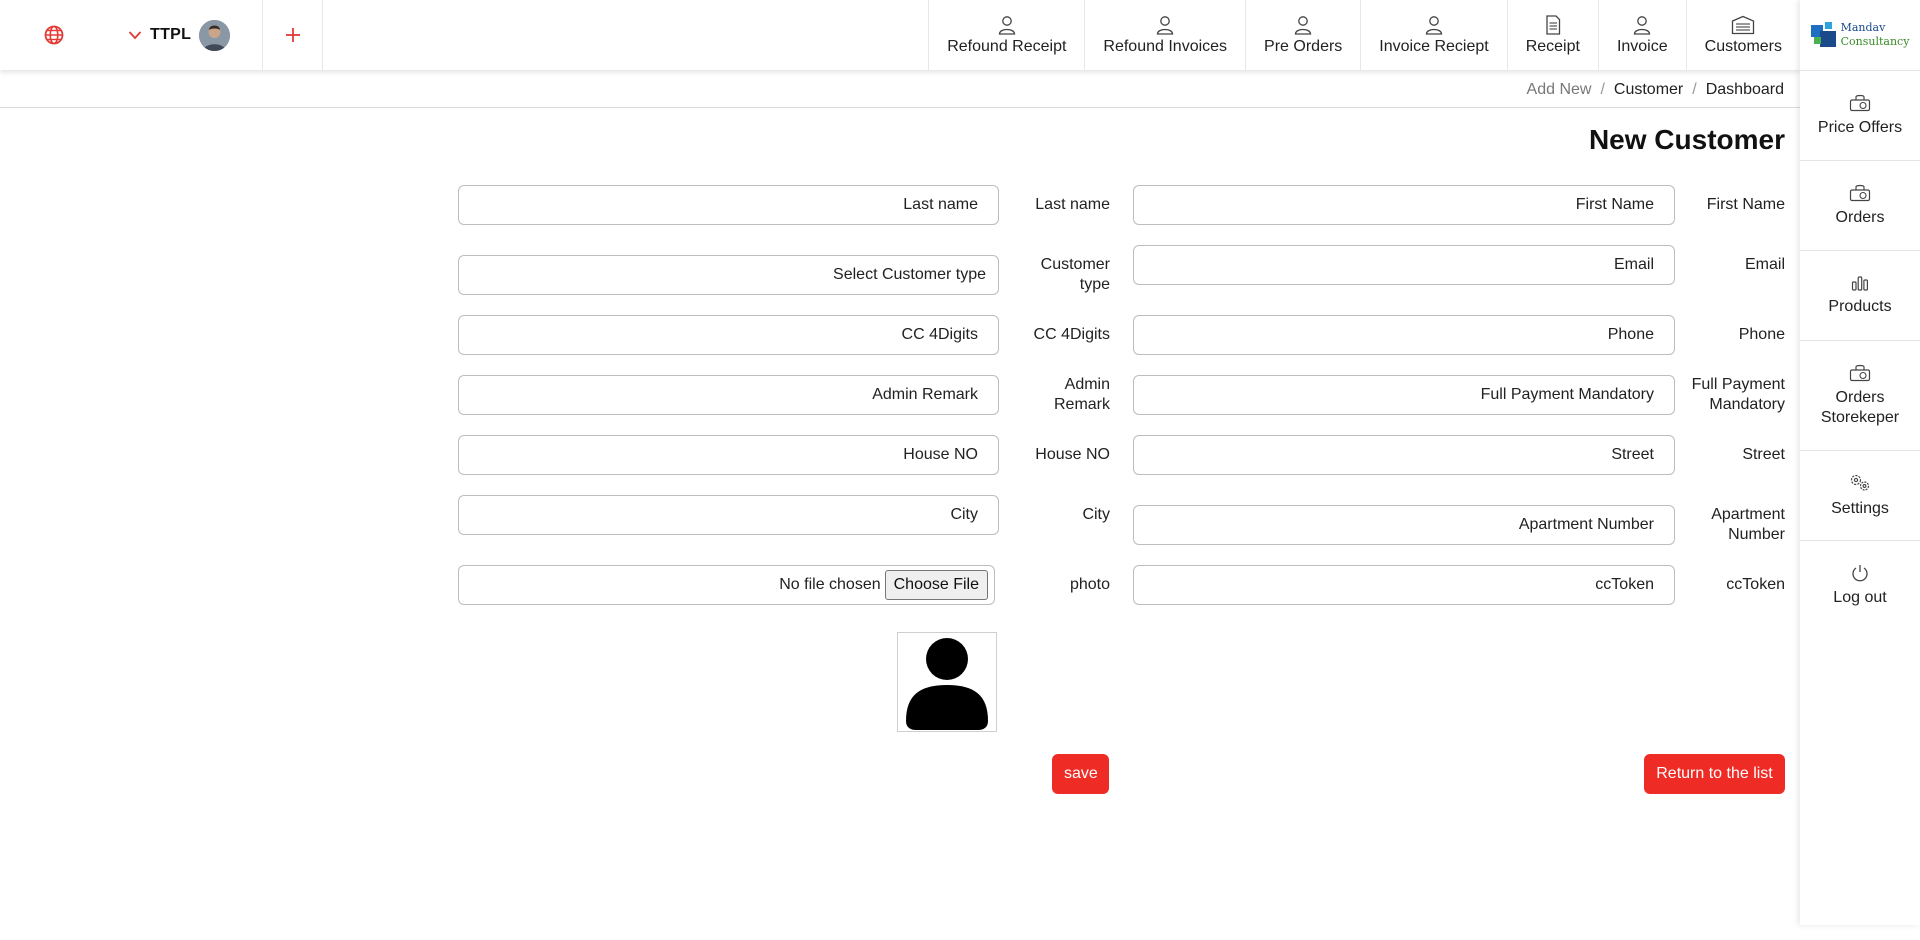 The width and height of the screenshot is (1920, 940). I want to click on sidebar-item-price-offers: Price Offers, so click(1860, 115).